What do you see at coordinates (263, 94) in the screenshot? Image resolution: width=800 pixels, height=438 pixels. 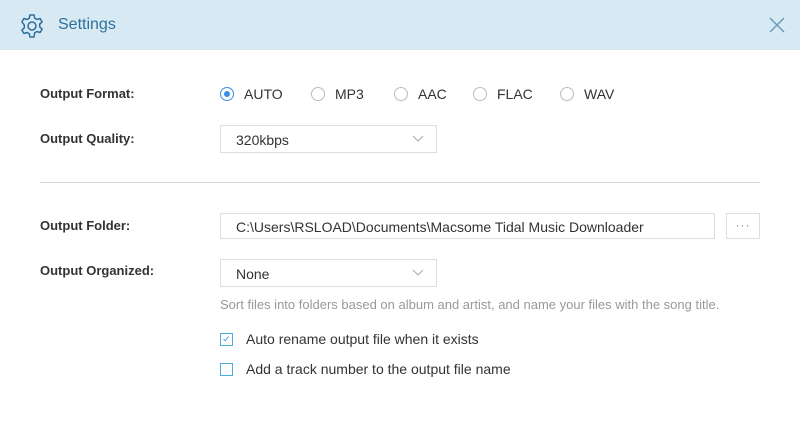 I see `radio-label: AUTO` at bounding box center [263, 94].